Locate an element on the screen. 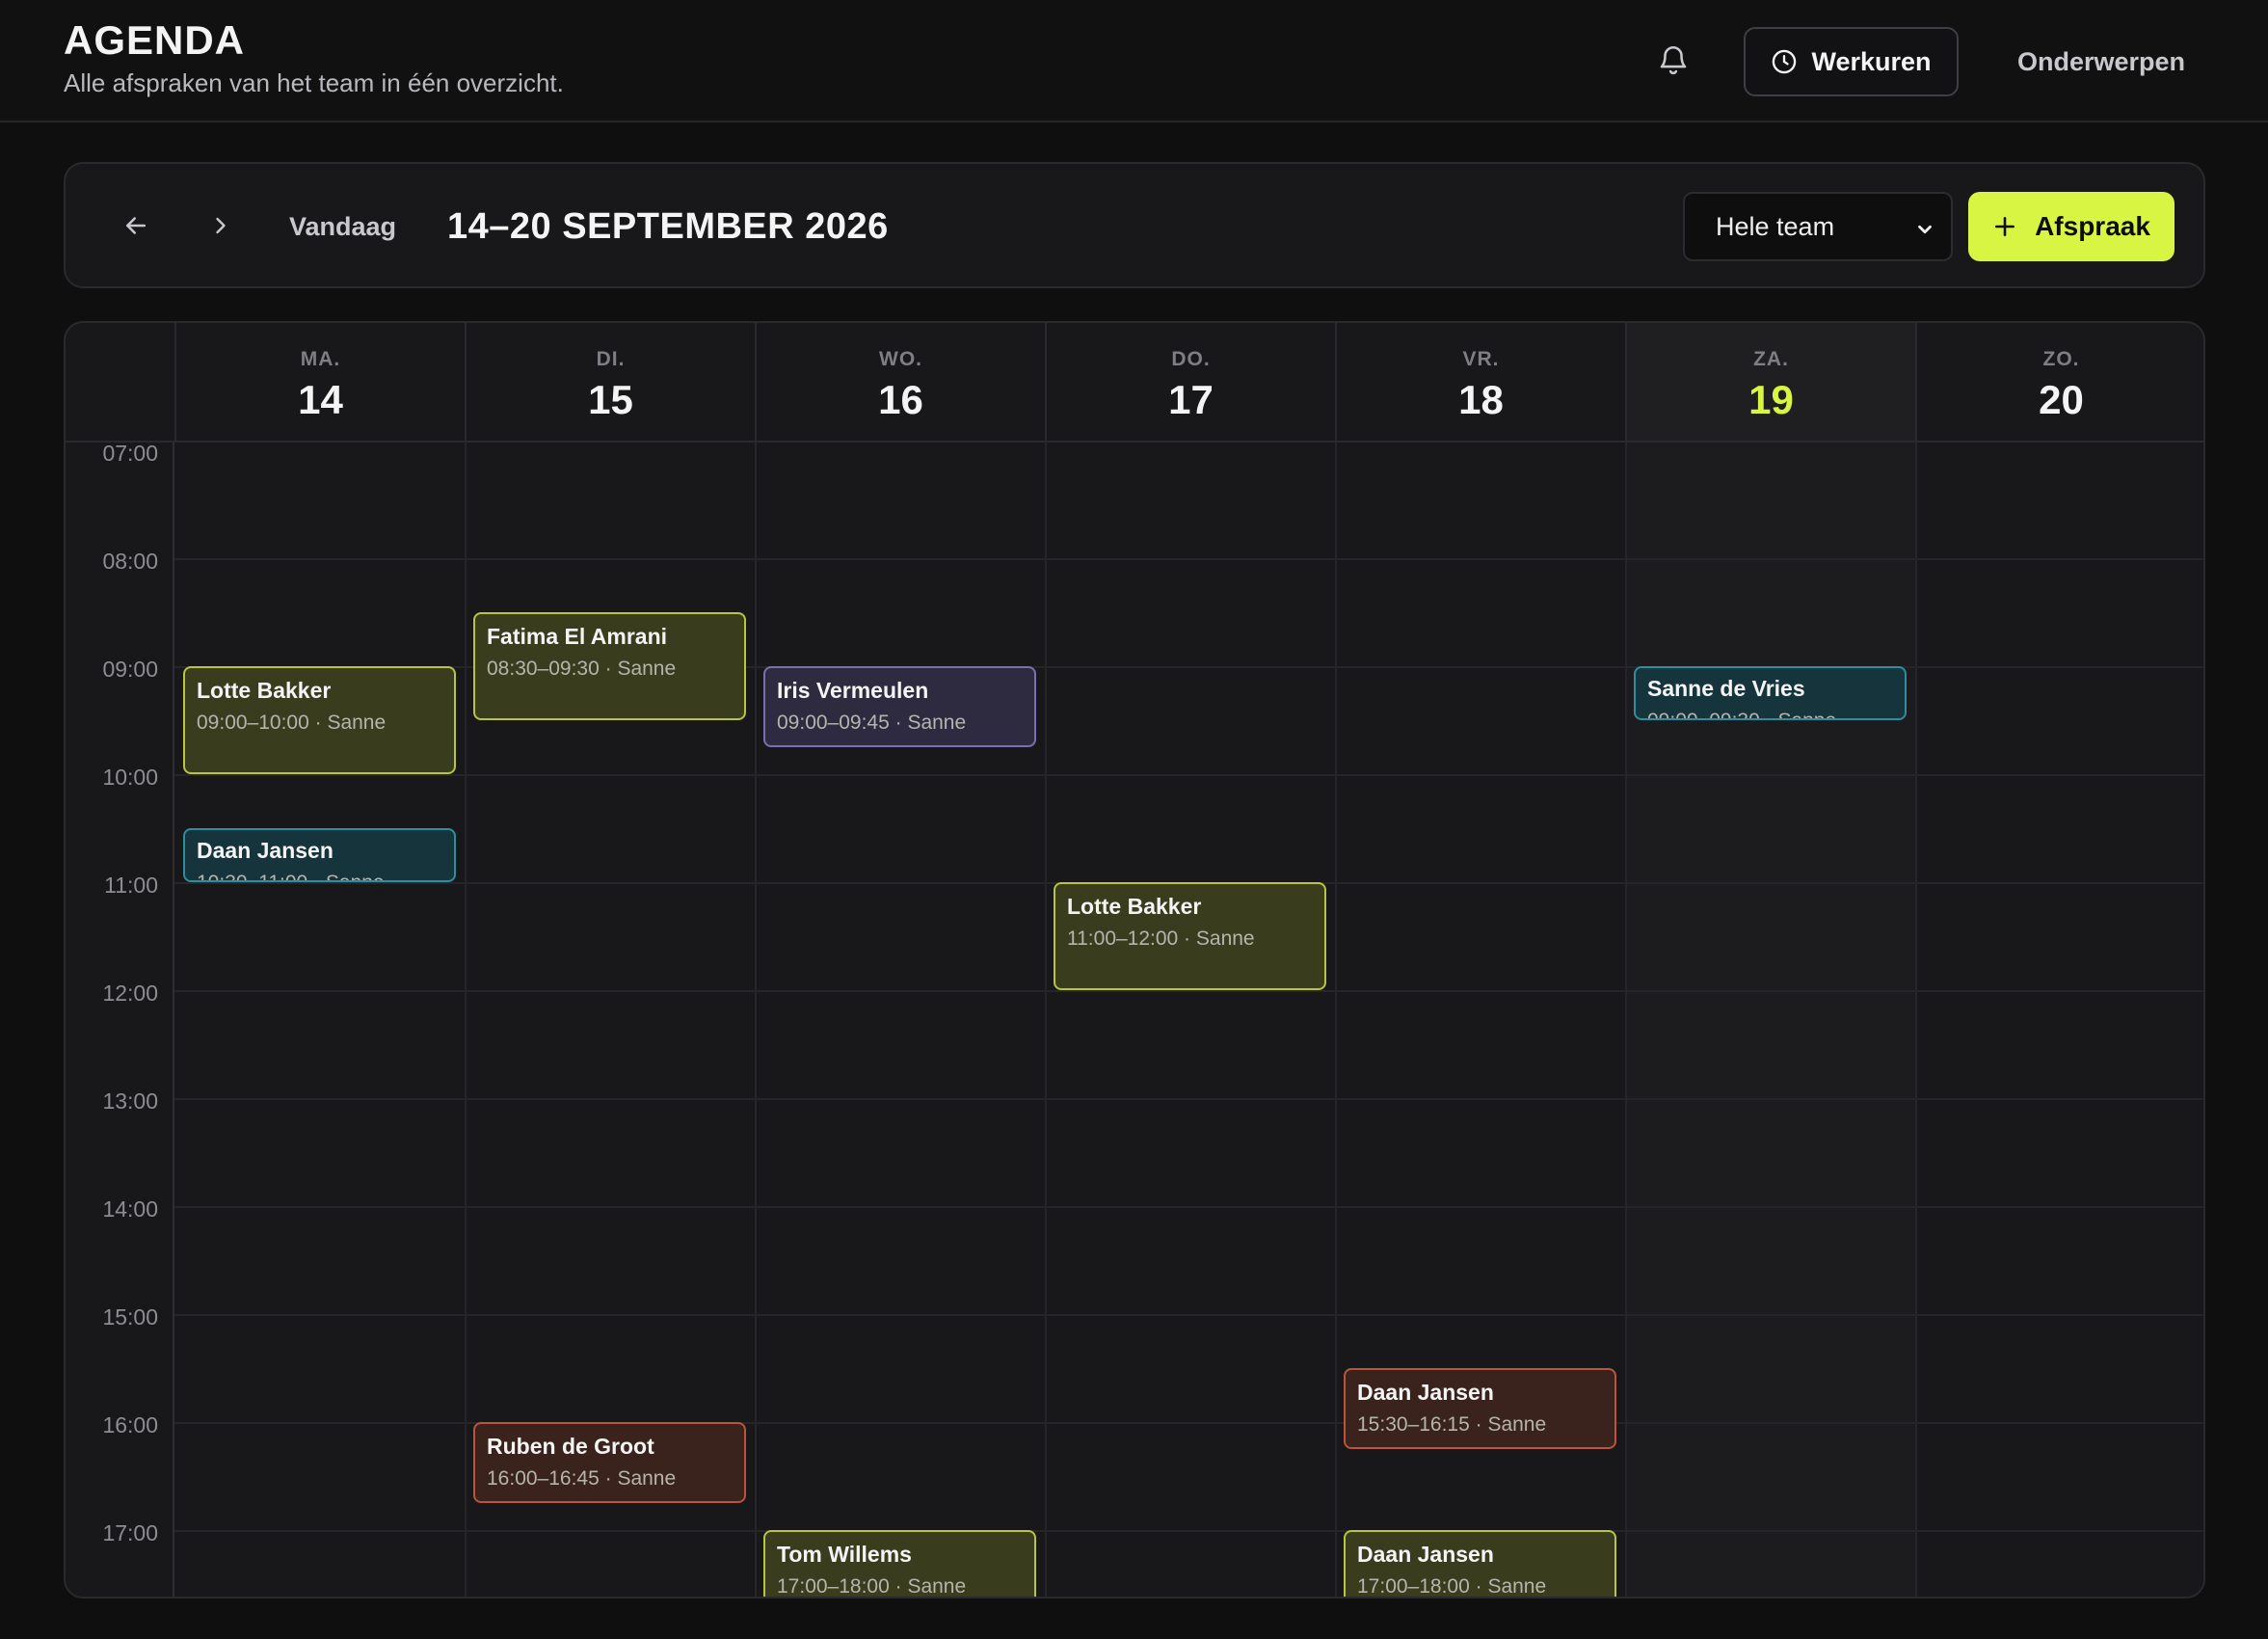 The image size is (2268, 1639). appointment-time: 16:00–16:45 · Sanne is located at coordinates (582, 1478).